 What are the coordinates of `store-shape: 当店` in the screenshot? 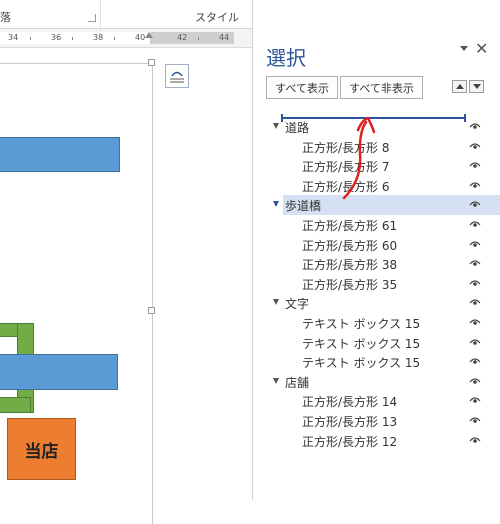 It's located at (41, 449).